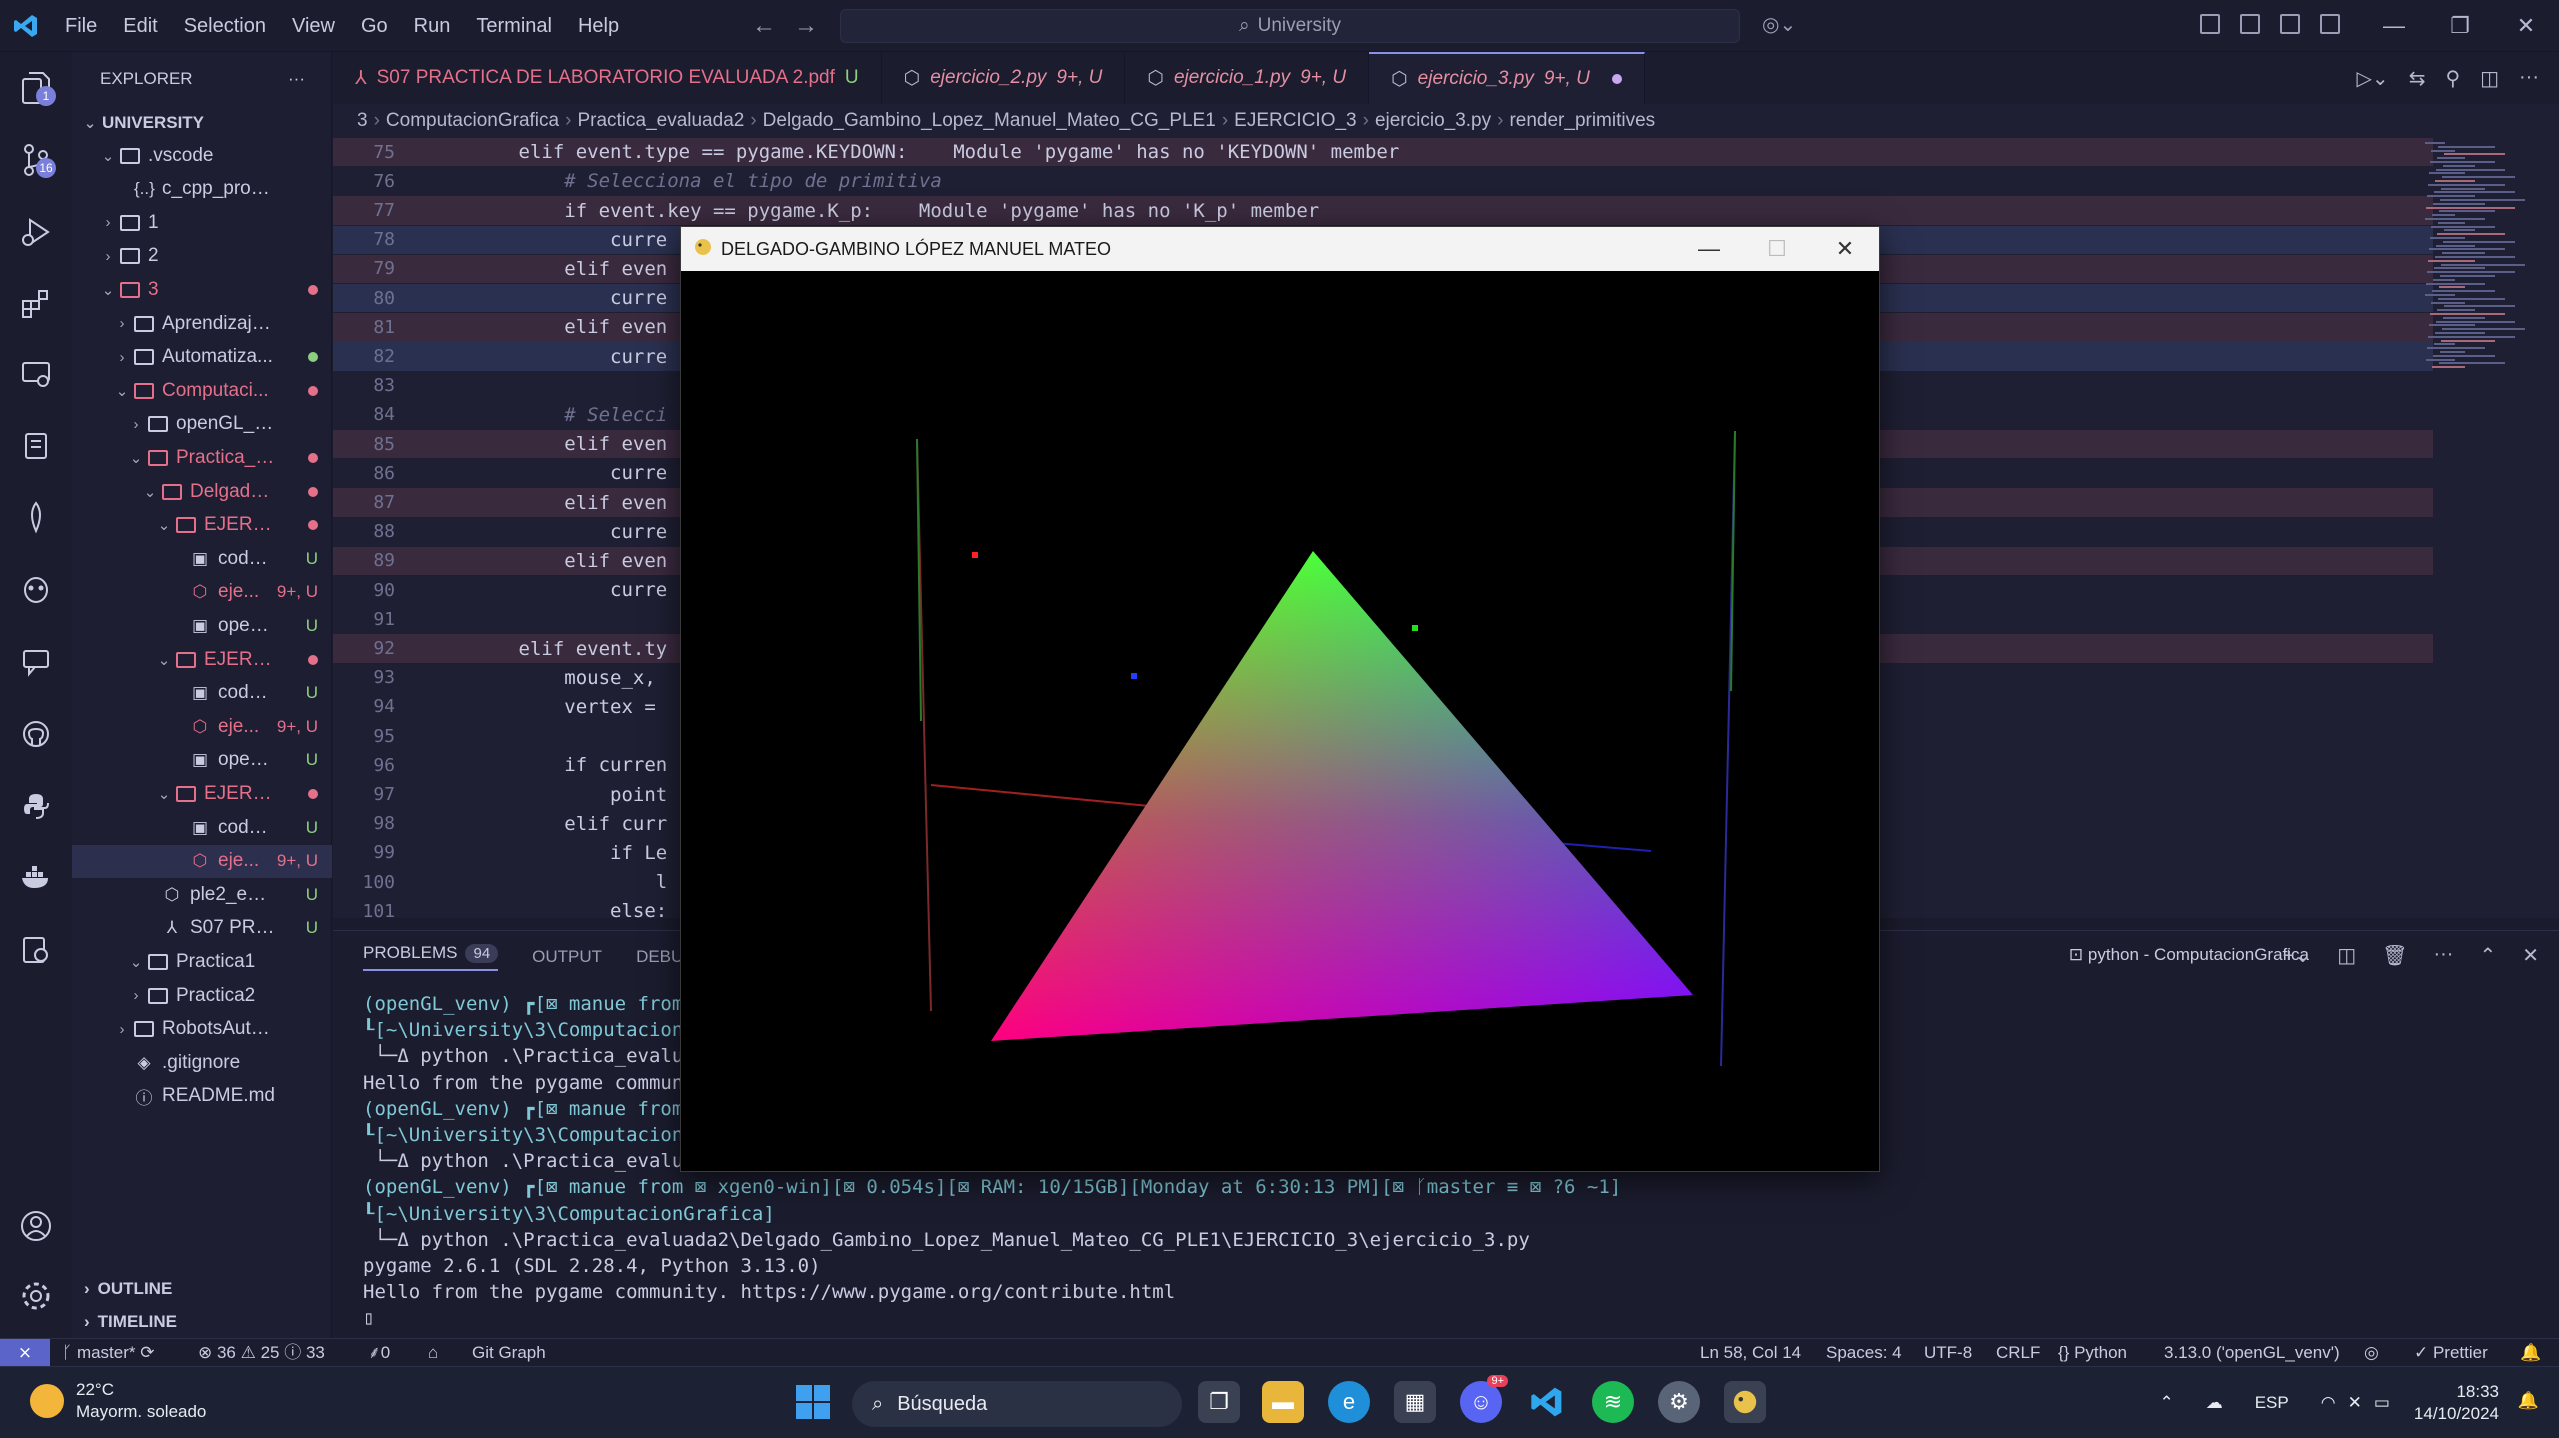  I want to click on forward-arrow-icon: →, so click(815, 25).